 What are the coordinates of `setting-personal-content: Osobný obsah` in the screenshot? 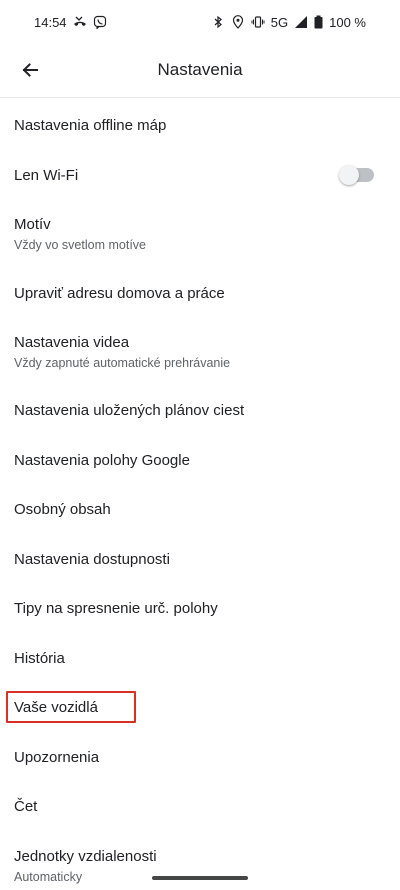 It's located at (200, 510).